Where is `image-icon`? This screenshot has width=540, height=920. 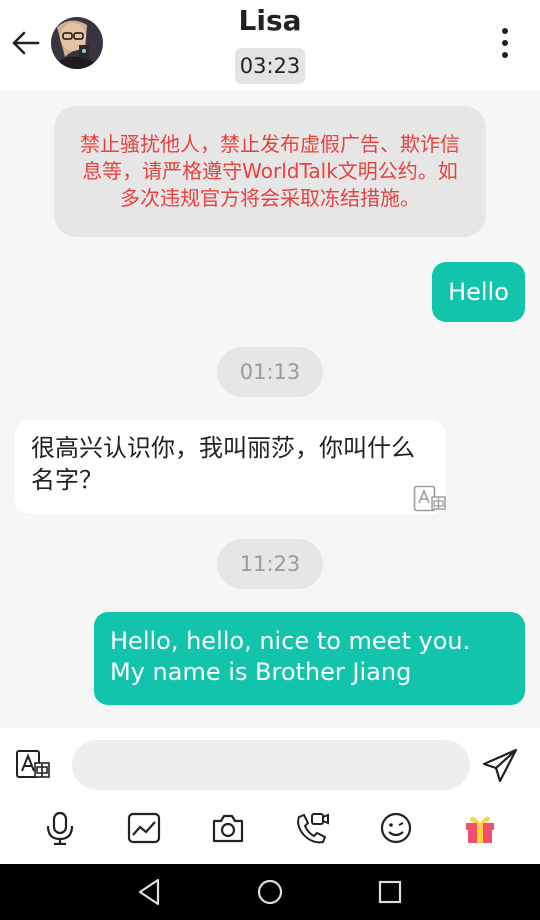
image-icon is located at coordinates (144, 828).